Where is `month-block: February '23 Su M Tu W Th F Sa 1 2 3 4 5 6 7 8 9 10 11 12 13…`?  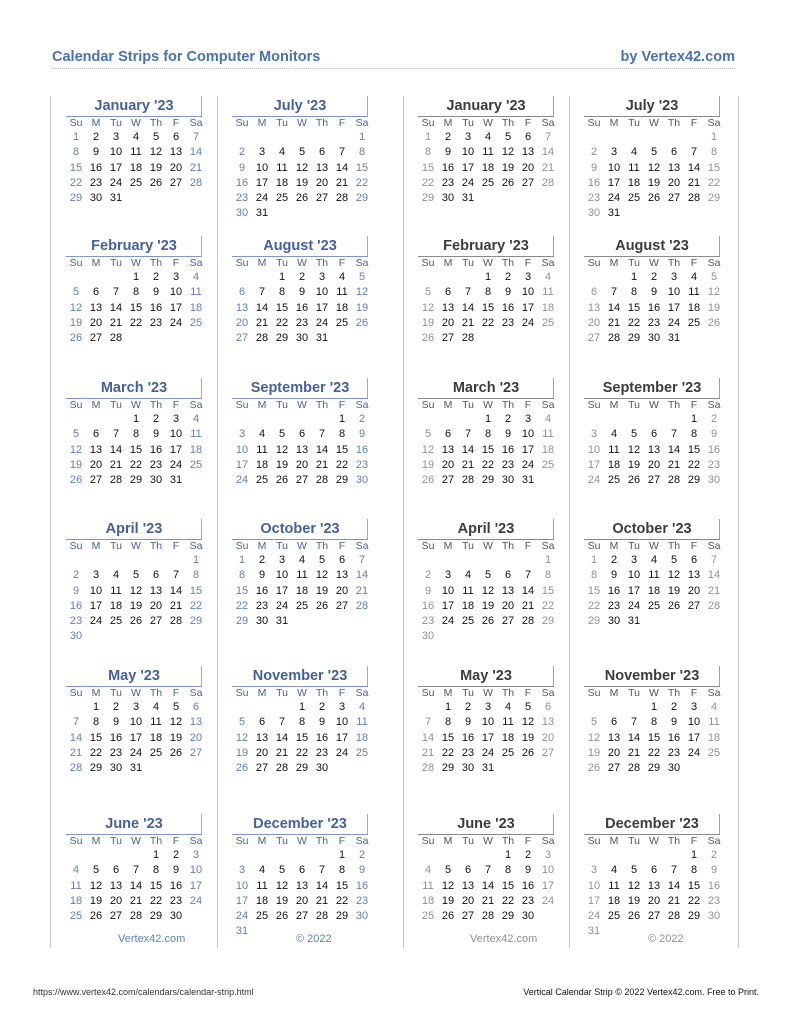
month-block: February '23 Su M Tu W Th F Sa 1 2 3 4 5 6 7 8 9 10 11 12 13… is located at coordinates (480, 291).